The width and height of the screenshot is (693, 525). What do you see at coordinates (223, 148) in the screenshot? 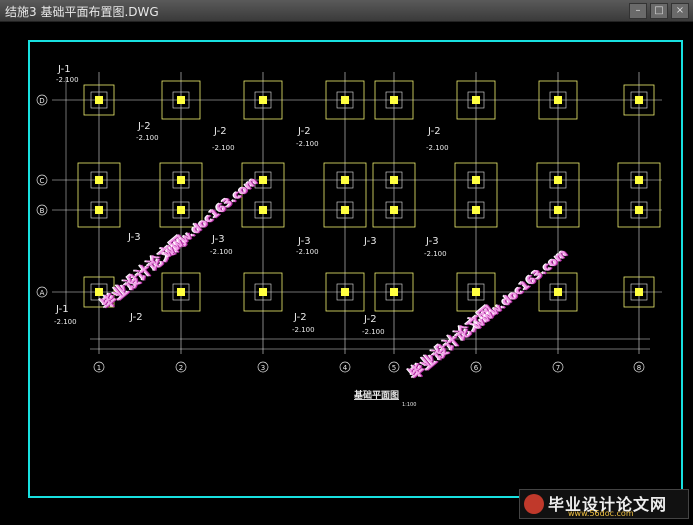
I see `label-j2-b-elev: -2.100` at bounding box center [223, 148].